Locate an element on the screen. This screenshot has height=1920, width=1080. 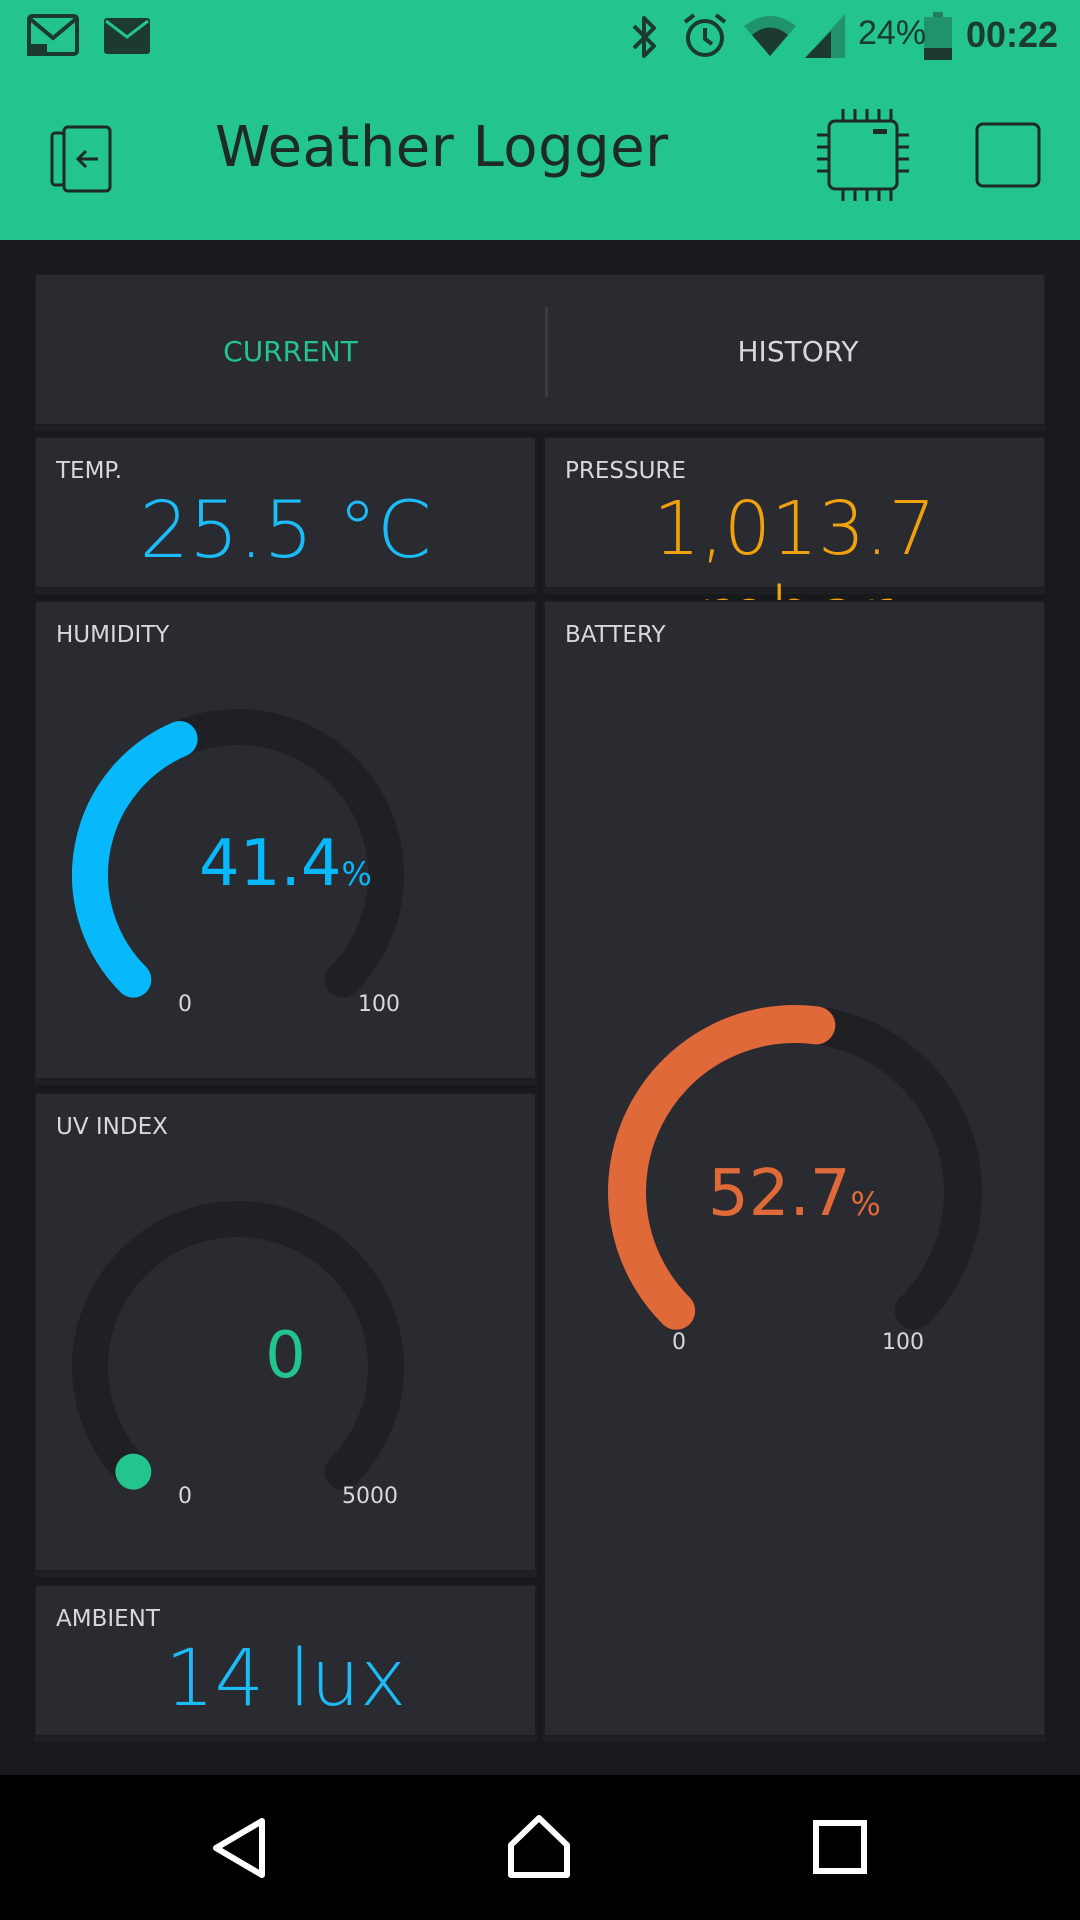
exit-icon is located at coordinates (84, 159).